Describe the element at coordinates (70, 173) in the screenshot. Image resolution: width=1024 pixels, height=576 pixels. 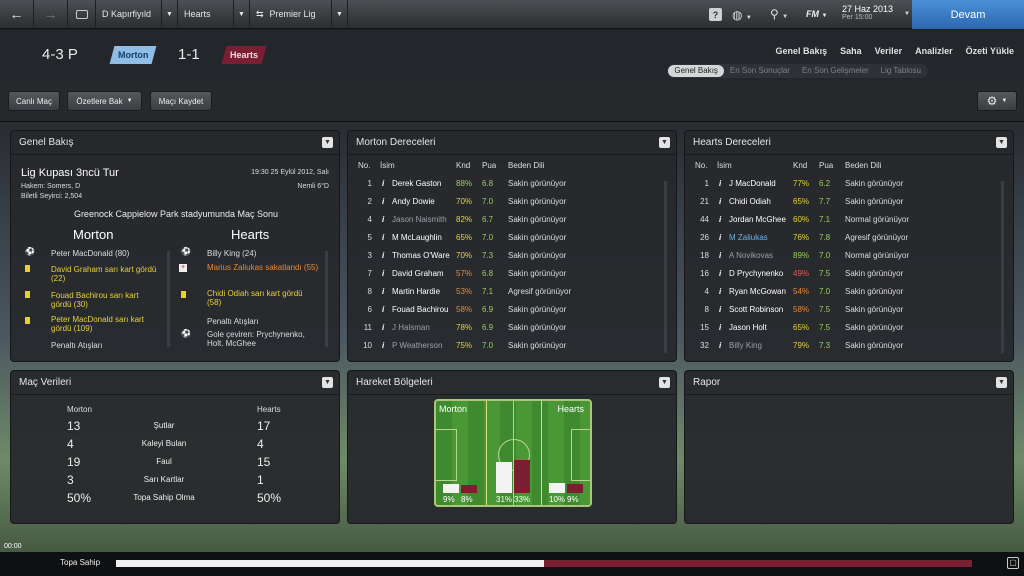
I see `match-competition: Lig Kupası 3ncü Tur` at that location.